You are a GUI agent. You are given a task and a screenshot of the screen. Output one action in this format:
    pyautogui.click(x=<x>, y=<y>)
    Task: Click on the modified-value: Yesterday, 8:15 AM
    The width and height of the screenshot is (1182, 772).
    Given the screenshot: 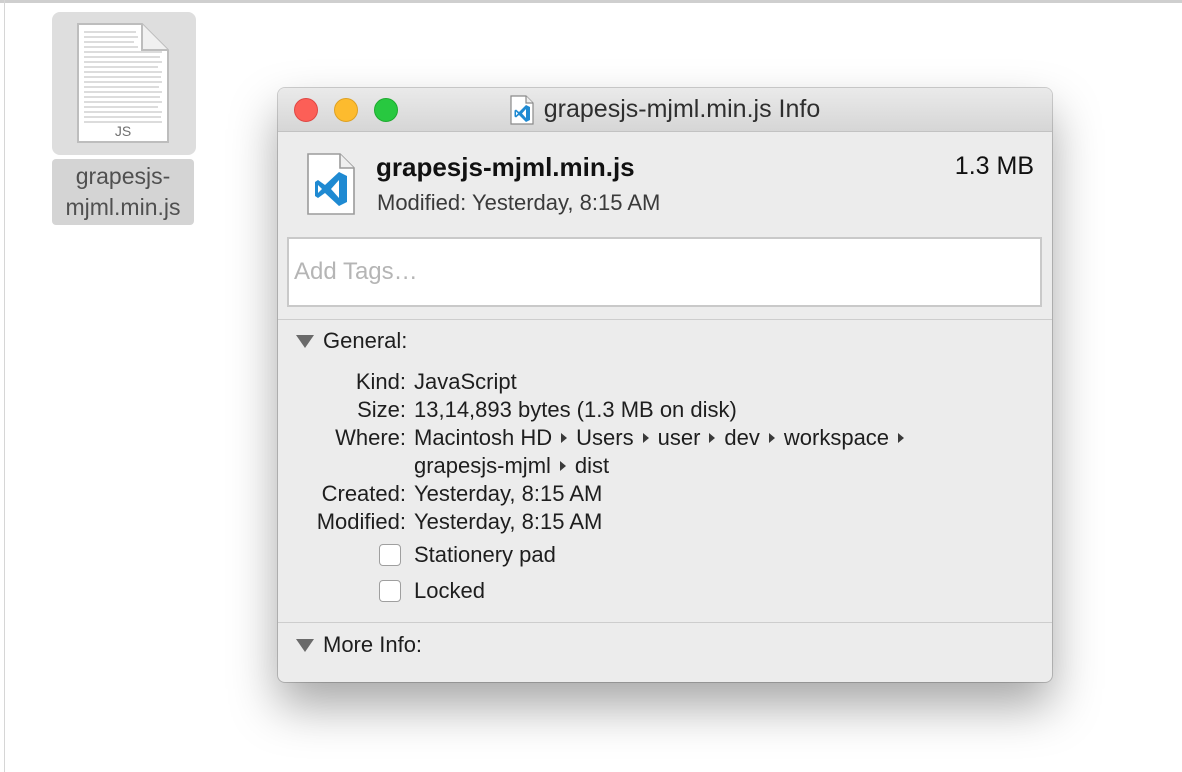 What is the action you would take?
    pyautogui.click(x=508, y=521)
    